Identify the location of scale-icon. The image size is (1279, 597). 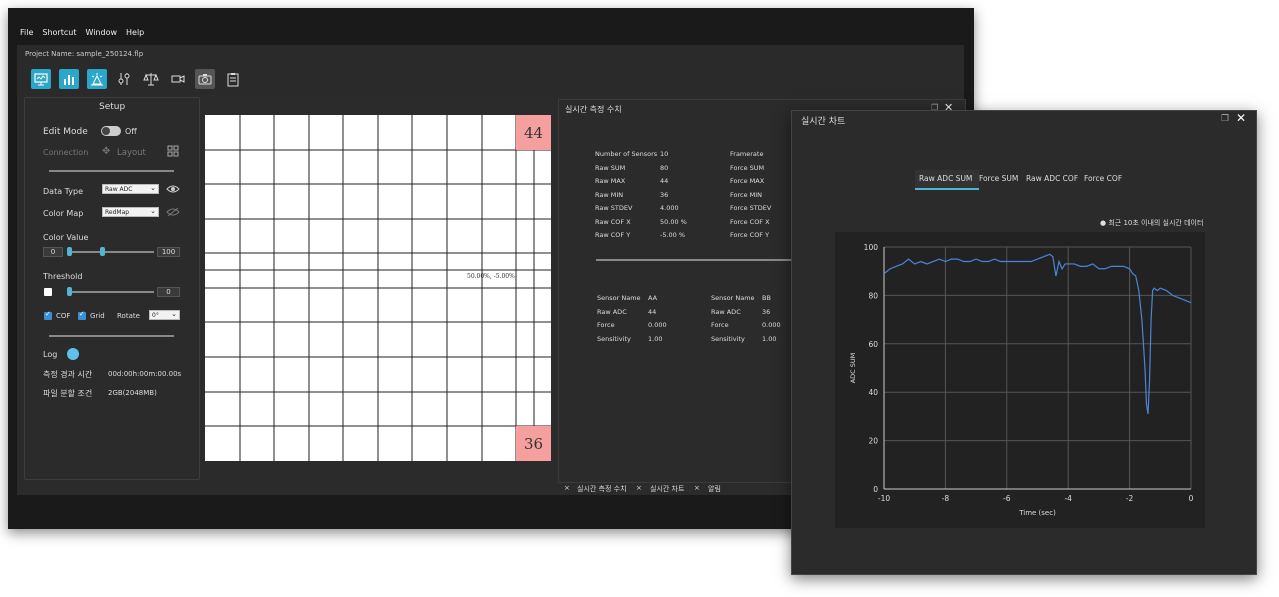
(151, 79).